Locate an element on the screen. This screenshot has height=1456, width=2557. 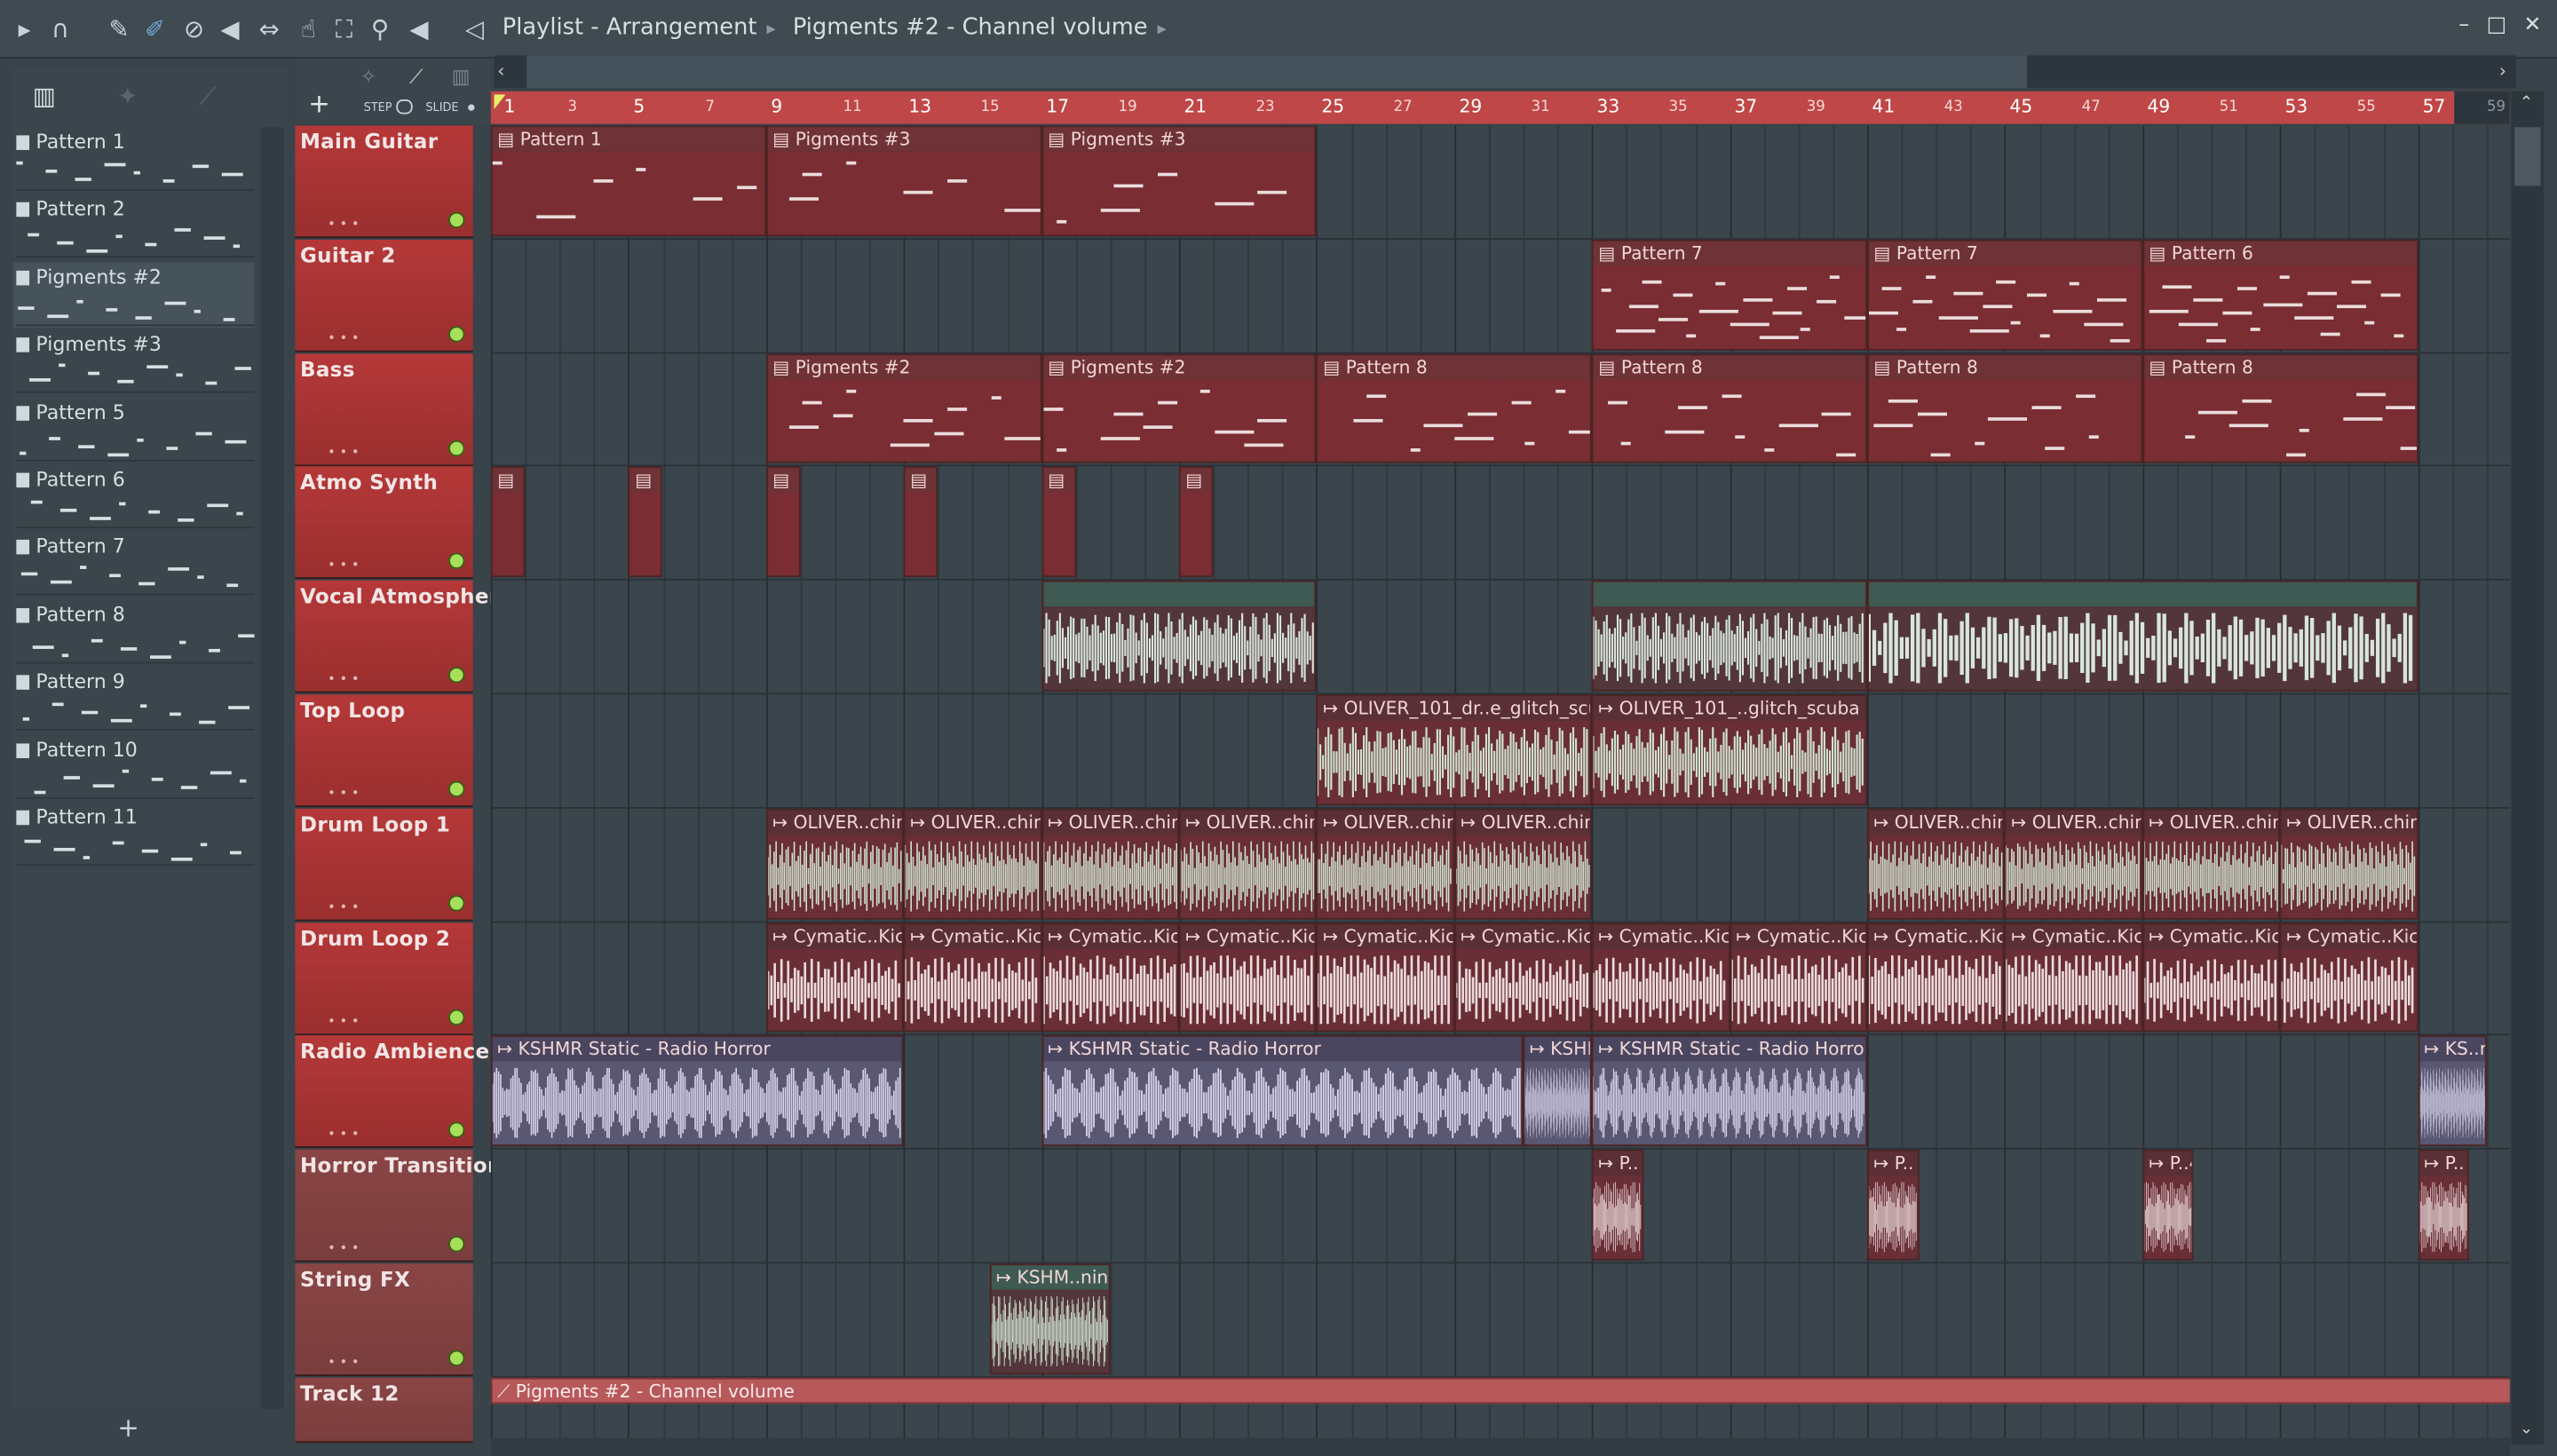
track-header: Bass • • • is located at coordinates (384, 409).